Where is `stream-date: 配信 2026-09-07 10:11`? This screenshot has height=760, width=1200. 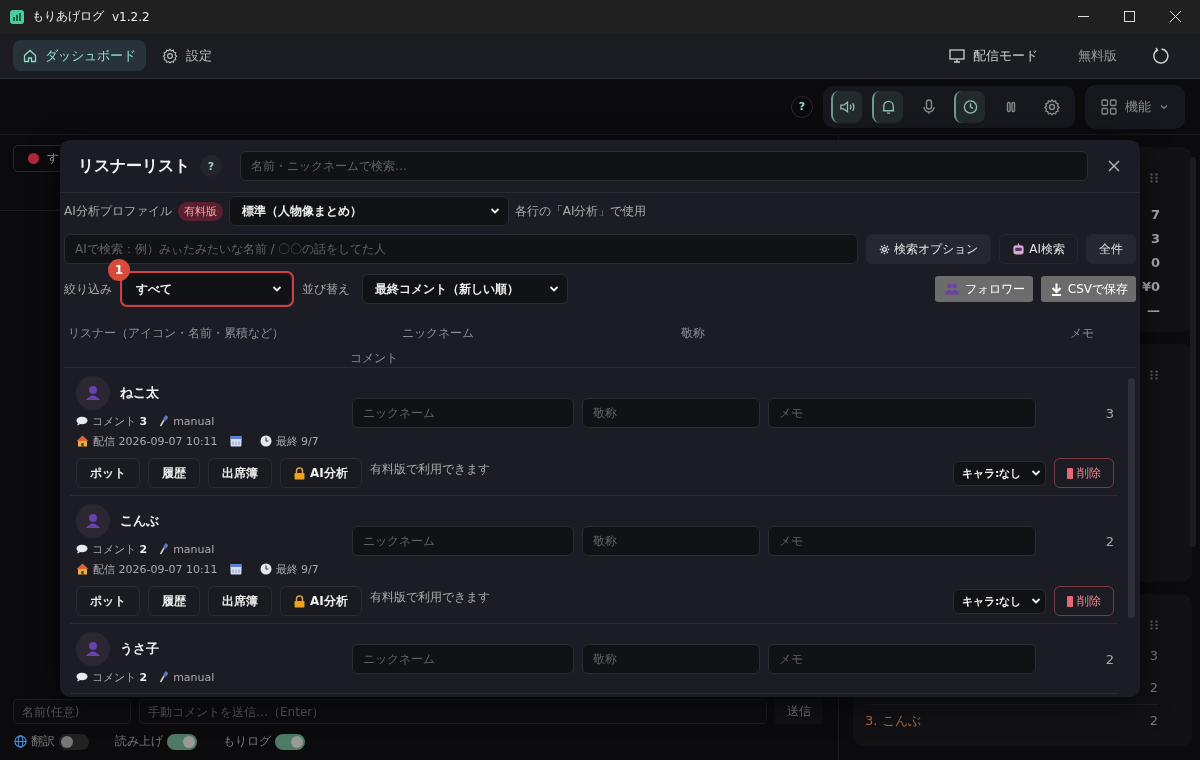
stream-date: 配信 2026-09-07 10:11 is located at coordinates (155, 569).